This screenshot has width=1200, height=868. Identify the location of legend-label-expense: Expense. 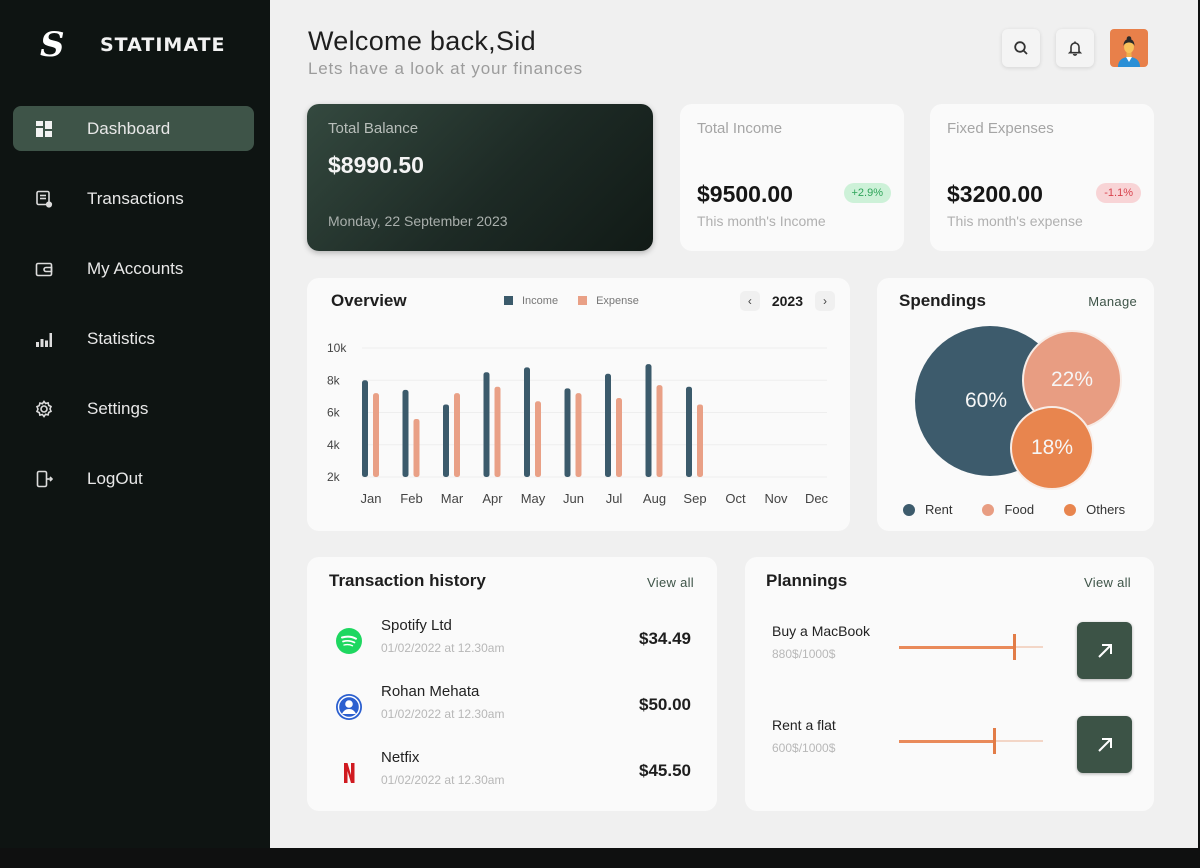
(617, 301).